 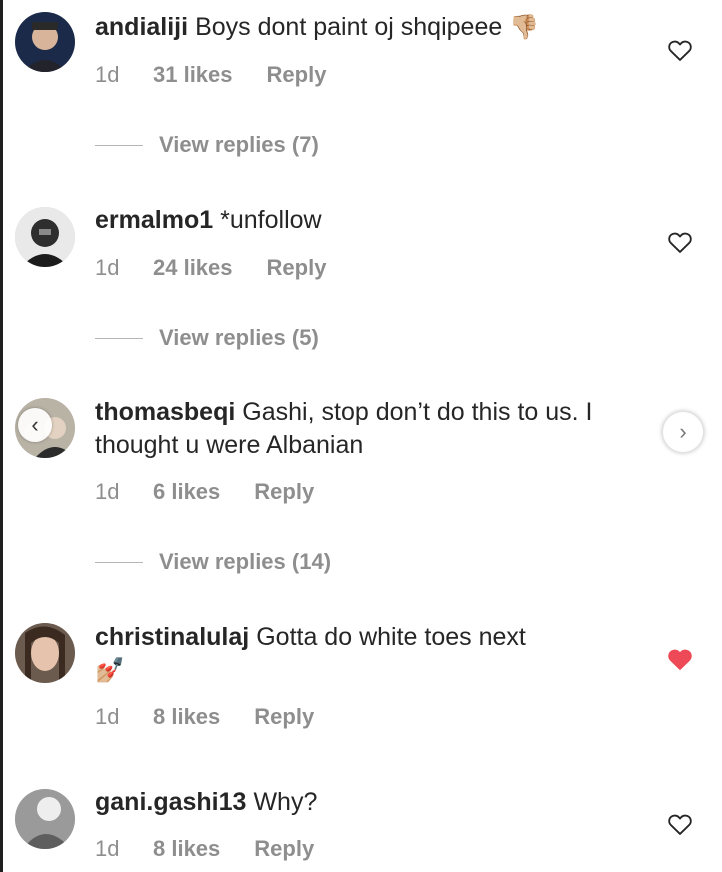 What do you see at coordinates (360, 802) in the screenshot?
I see `comment-text: gani.gashi13 Why?` at bounding box center [360, 802].